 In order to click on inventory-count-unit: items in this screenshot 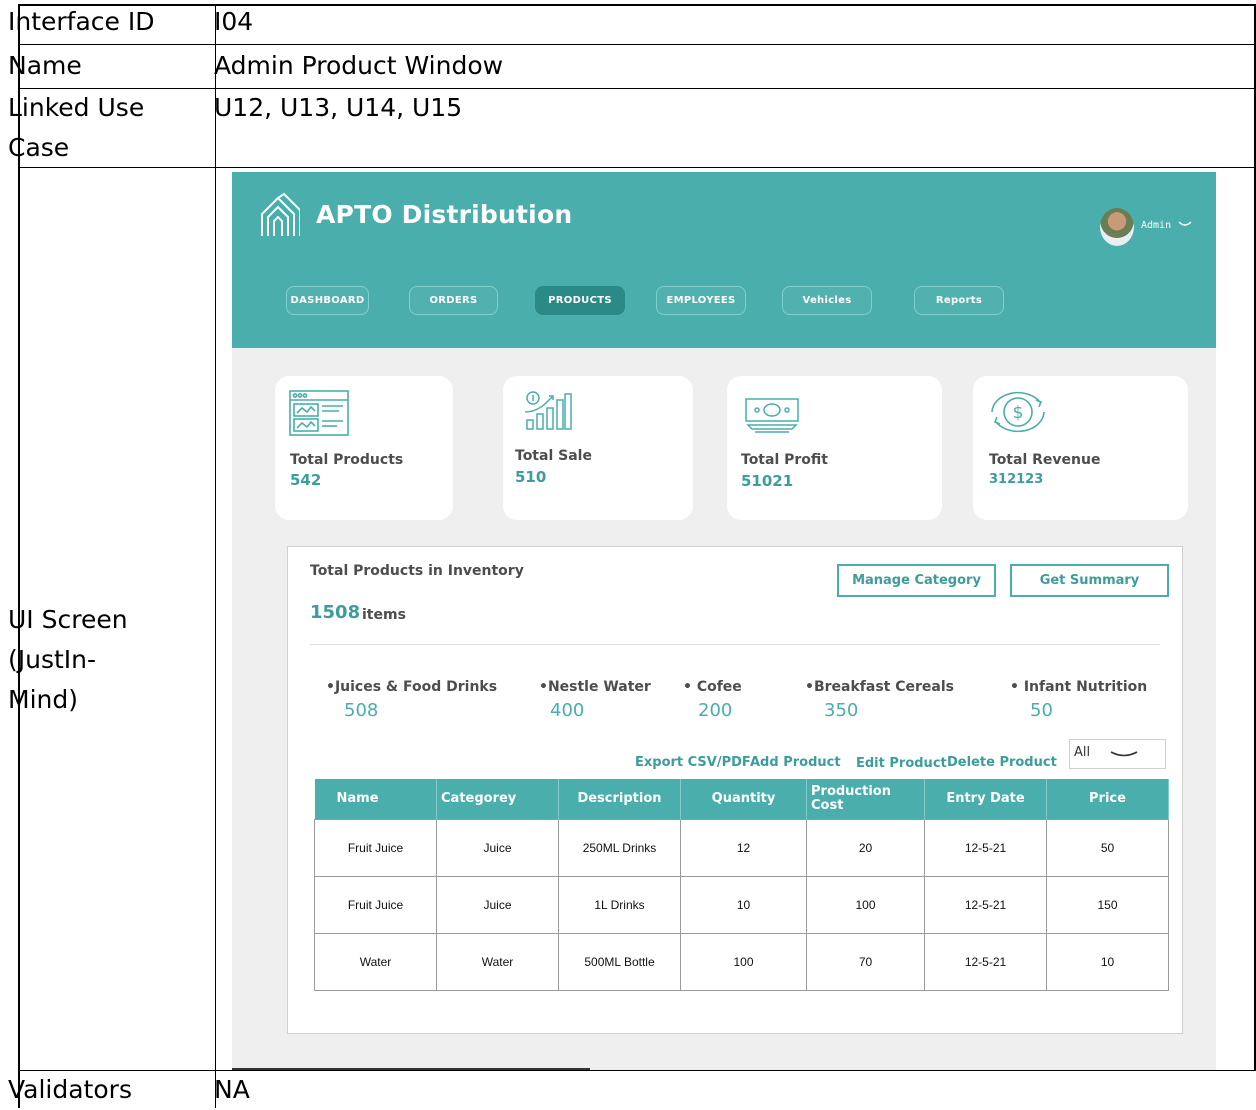, I will do `click(384, 615)`.